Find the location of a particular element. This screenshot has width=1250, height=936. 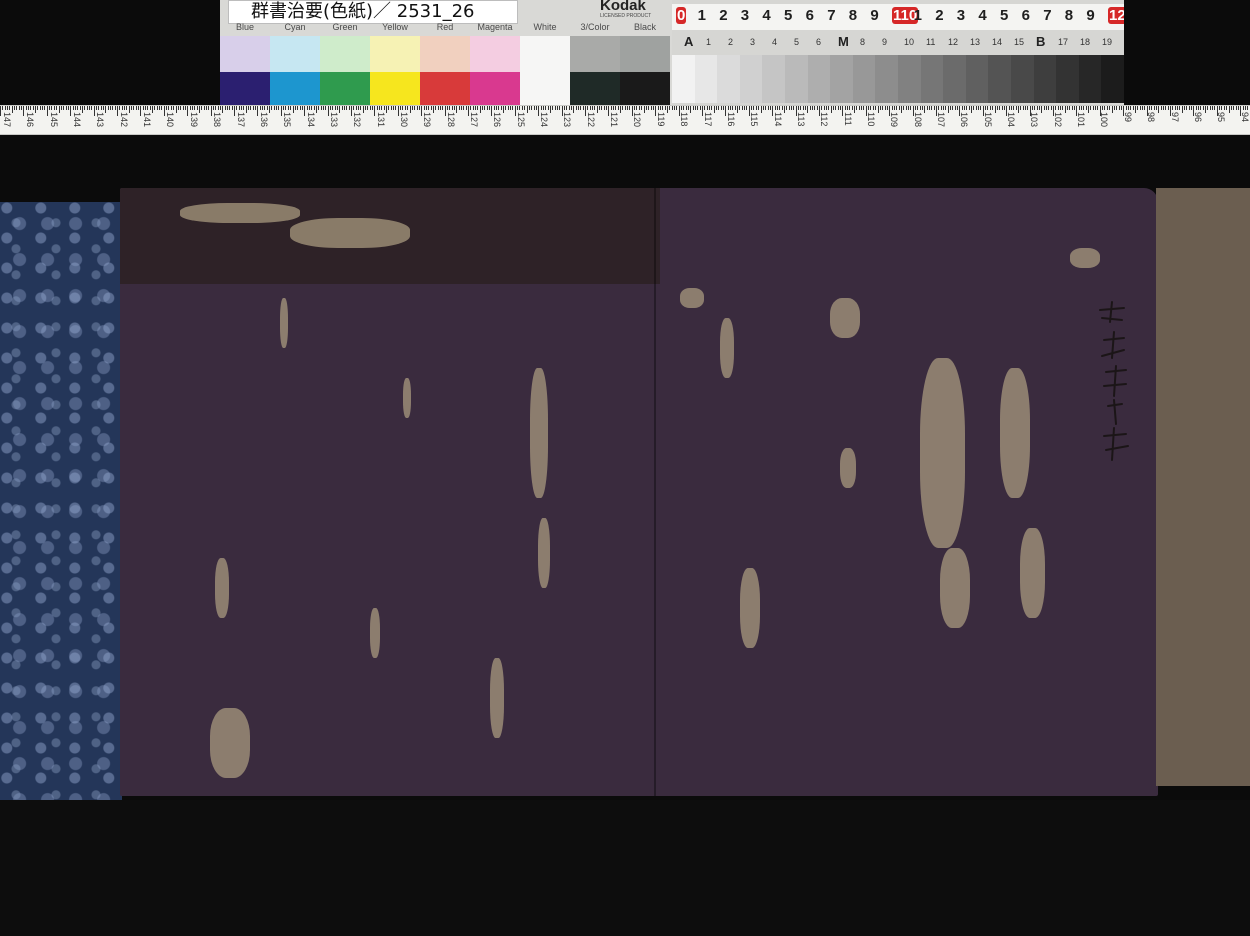

grey-ruler-number: 2 is located at coordinates (939, 15).